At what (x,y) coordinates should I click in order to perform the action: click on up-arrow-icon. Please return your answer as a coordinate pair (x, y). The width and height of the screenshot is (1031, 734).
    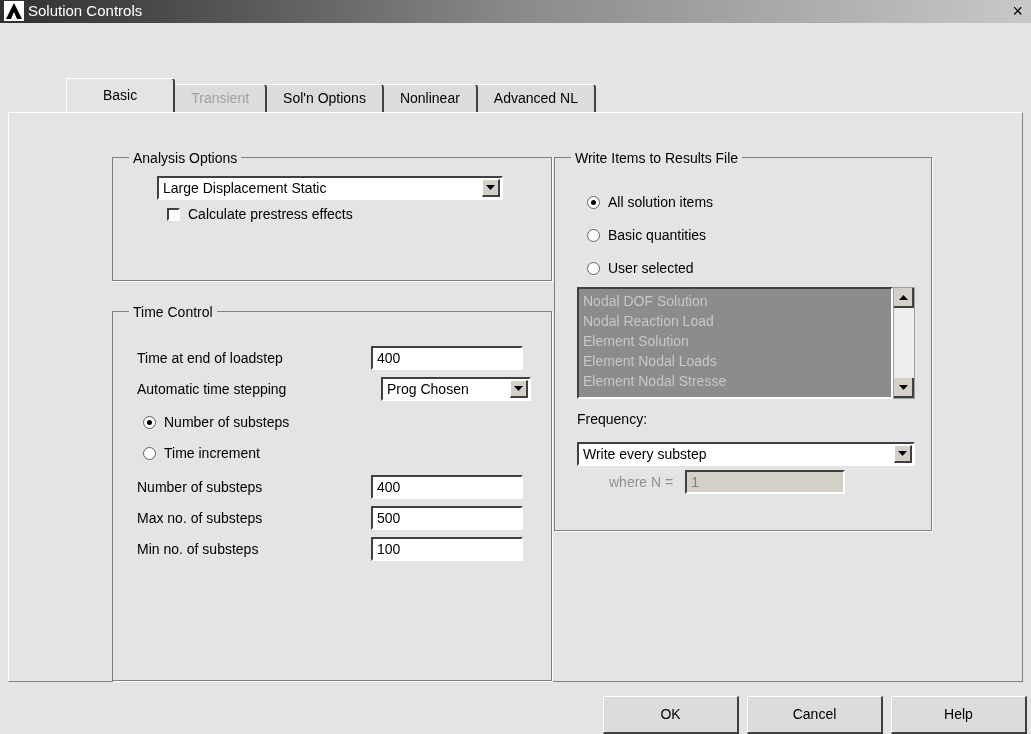
    Looking at the image, I should click on (903, 297).